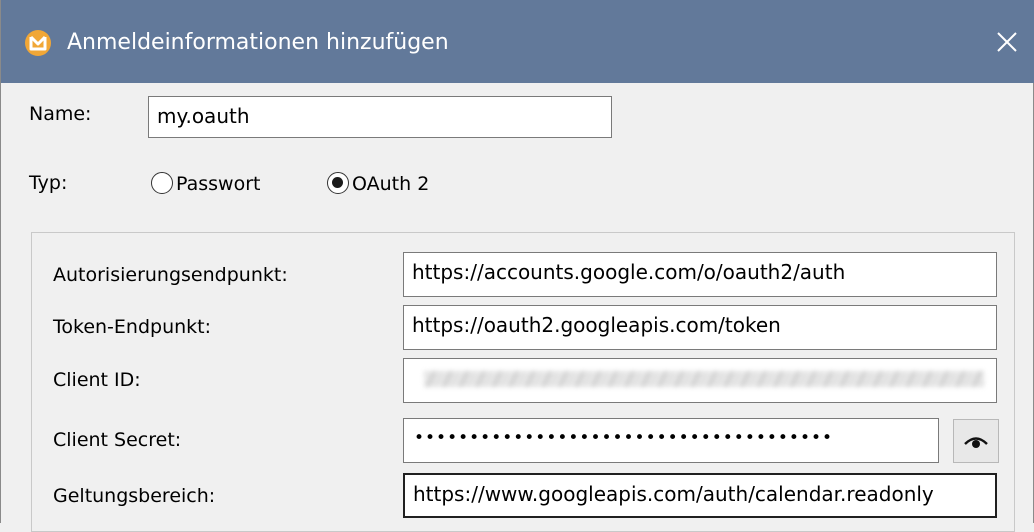 The width and height of the screenshot is (1034, 532). Describe the element at coordinates (380, 117) in the screenshot. I see `name-input: my.oauth` at that location.